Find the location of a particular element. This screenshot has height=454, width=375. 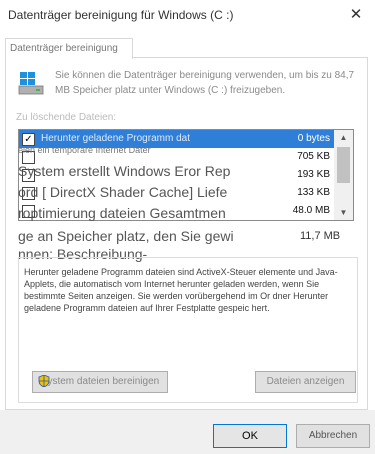

ok-button: OK is located at coordinates (250, 436).